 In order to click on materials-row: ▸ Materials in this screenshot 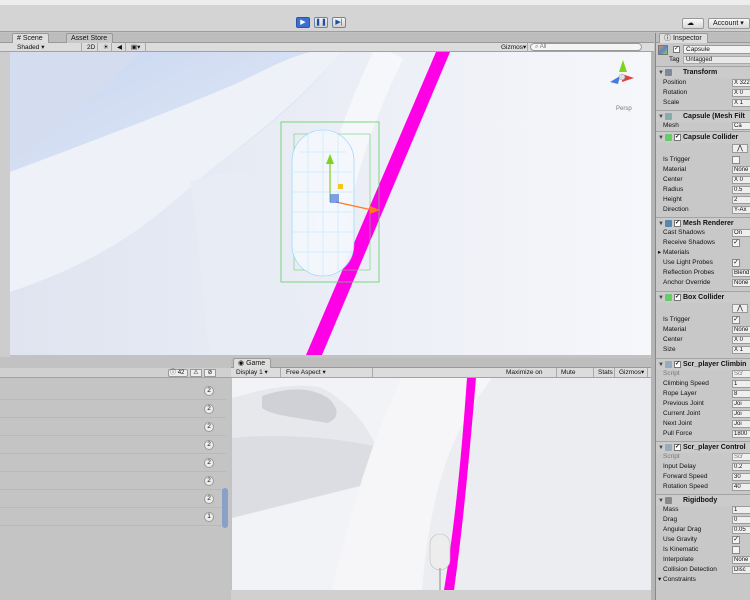, I will do `click(703, 253)`.